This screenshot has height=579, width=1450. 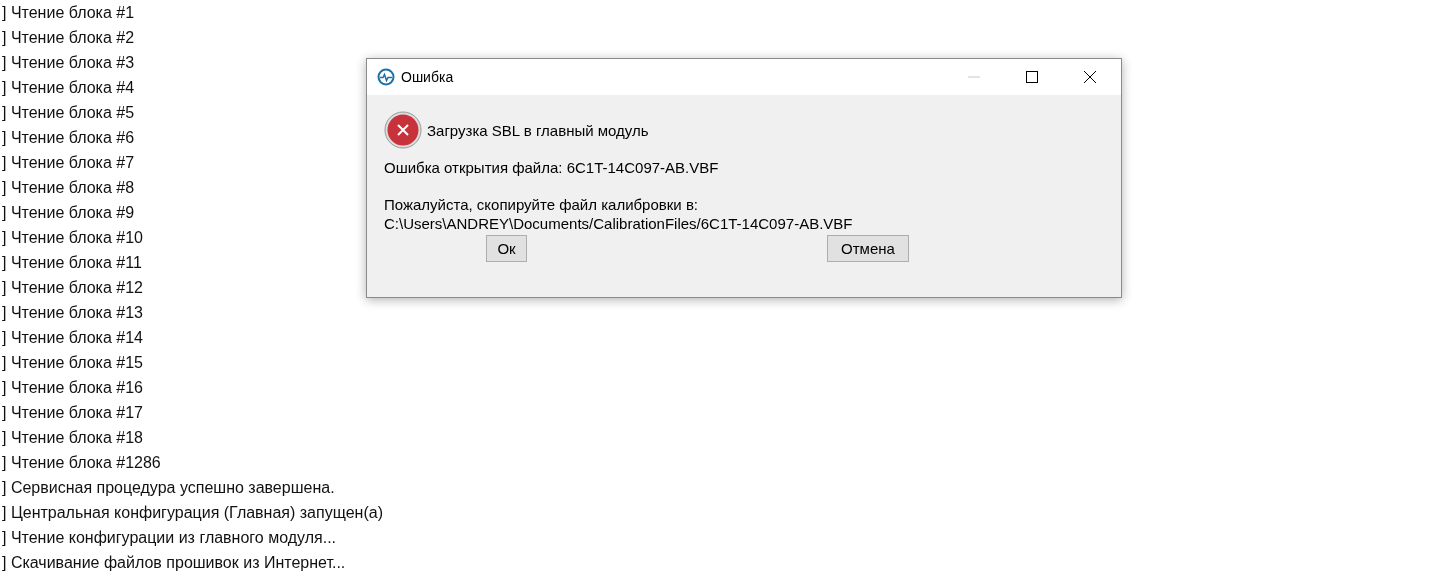 I want to click on log-line: ] Чтение блока #2, so click(x=68, y=38).